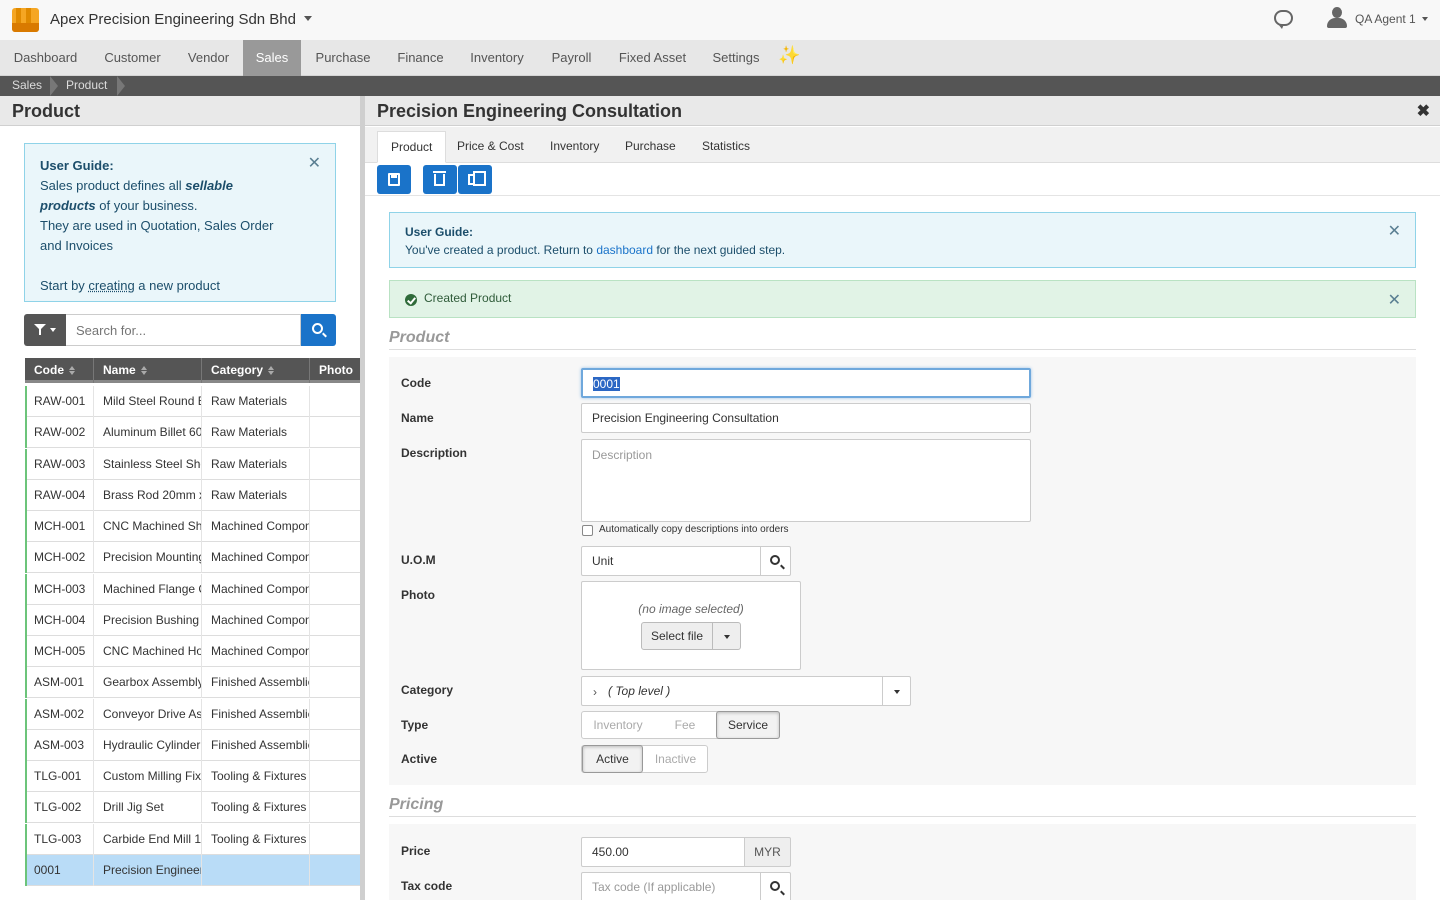  Describe the element at coordinates (720, 86) in the screenshot. I see `breadcrumb: Sales Product` at that location.